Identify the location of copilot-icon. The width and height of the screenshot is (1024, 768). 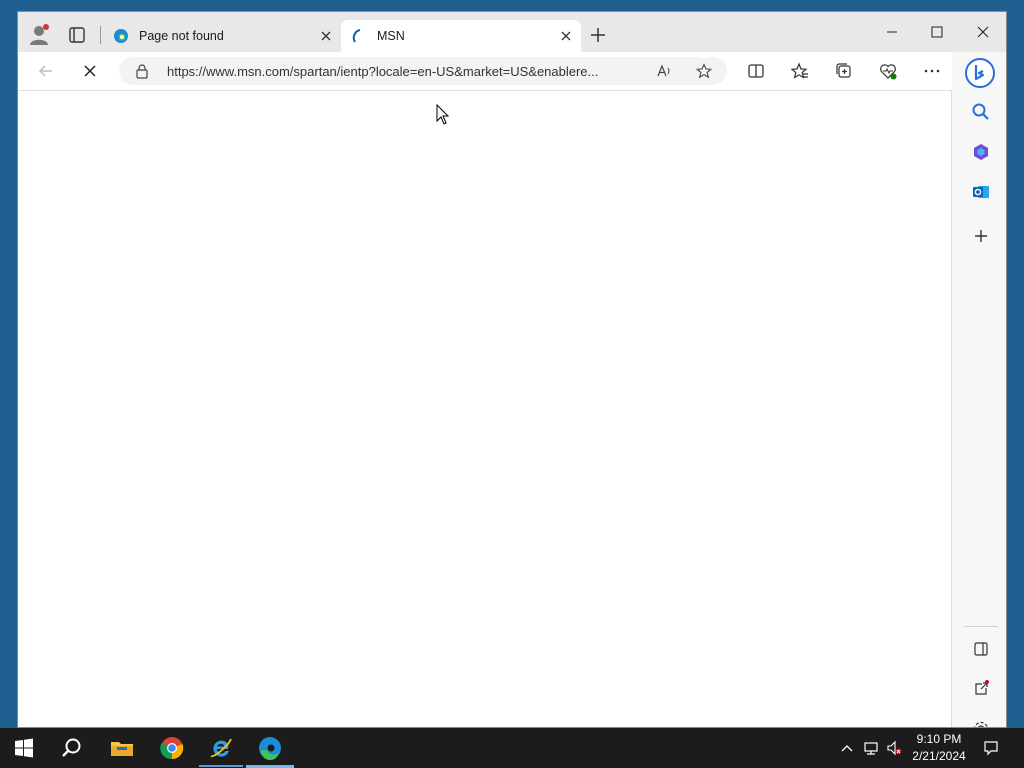
(981, 152).